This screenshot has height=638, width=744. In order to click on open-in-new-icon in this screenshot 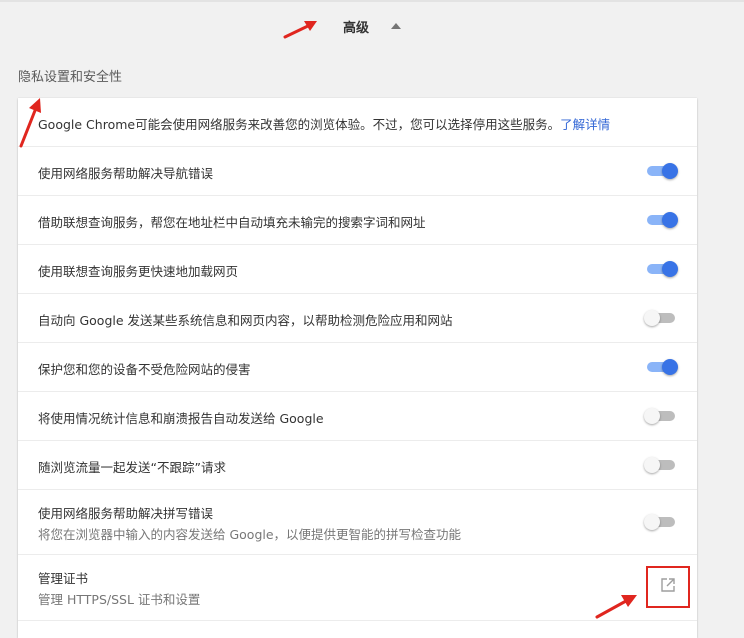, I will do `click(668, 587)`.